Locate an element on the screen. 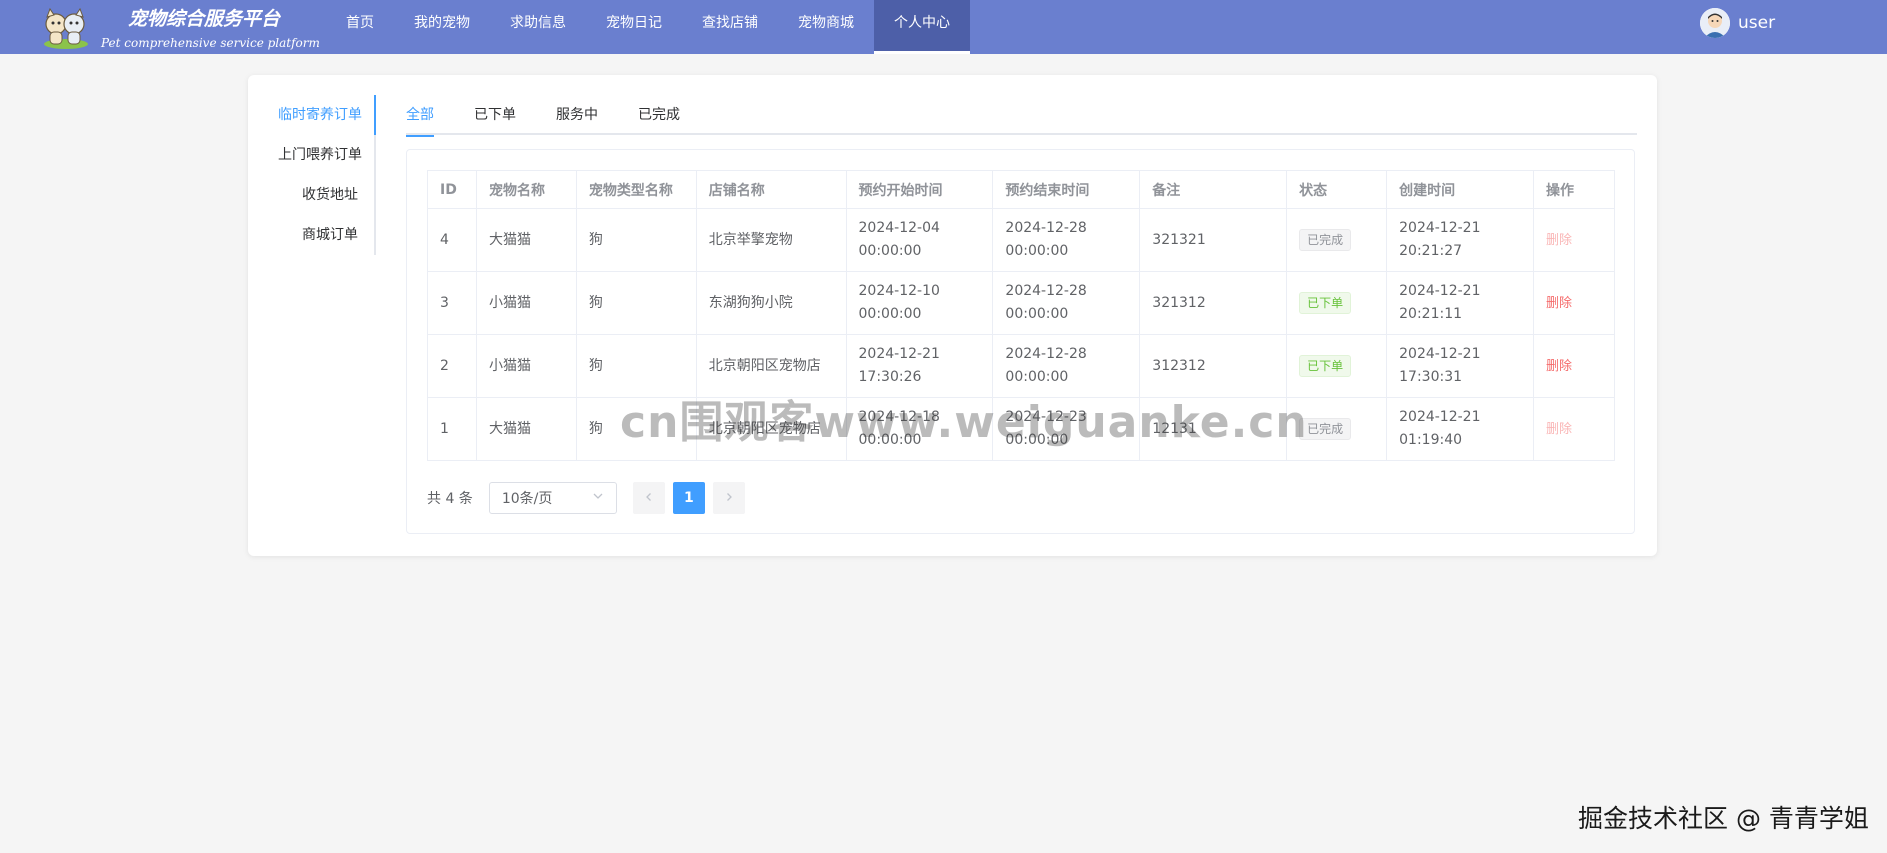  pagination-total: 共 4 条 is located at coordinates (450, 499).